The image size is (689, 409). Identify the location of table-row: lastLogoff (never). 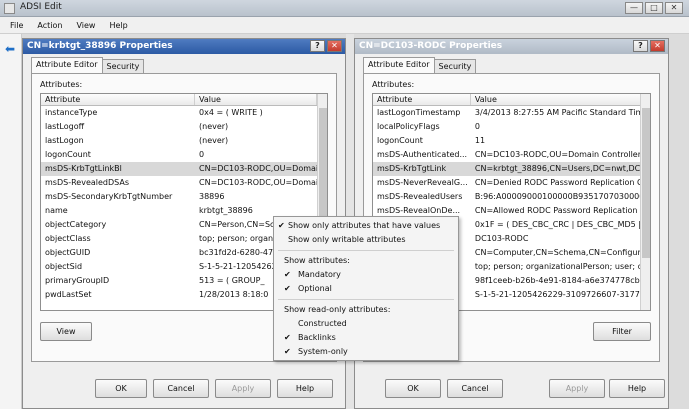
(184, 127).